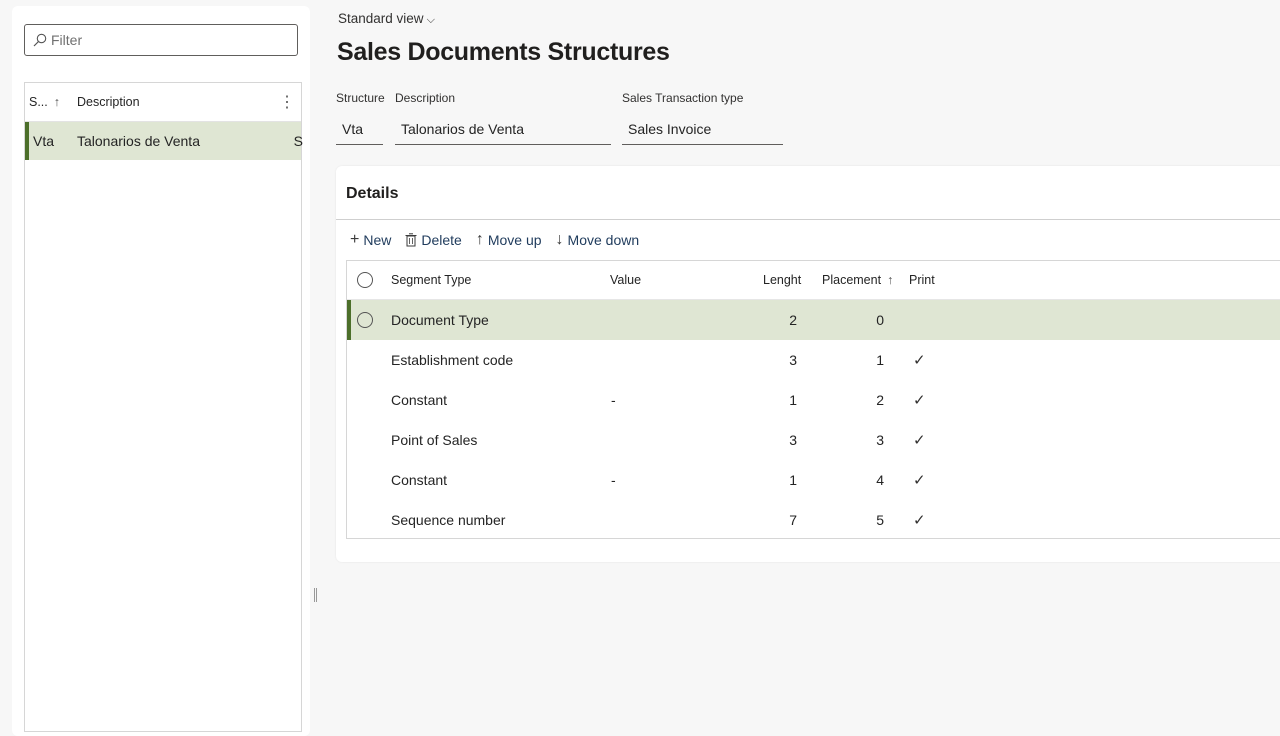 Image resolution: width=1280 pixels, height=736 pixels. What do you see at coordinates (441, 240) in the screenshot?
I see `delete-label: Delete` at bounding box center [441, 240].